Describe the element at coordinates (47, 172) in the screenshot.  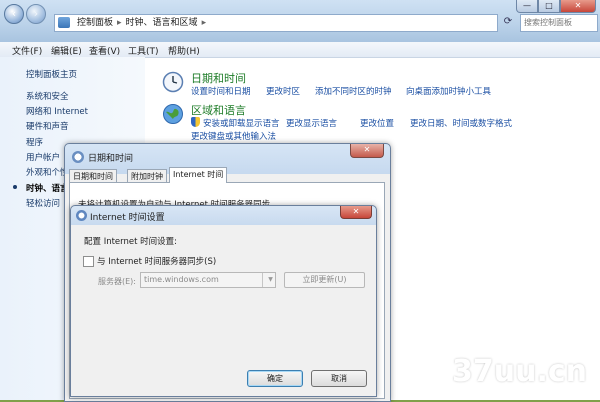
I see `sidebar-item-appearance: 外观和个性` at that location.